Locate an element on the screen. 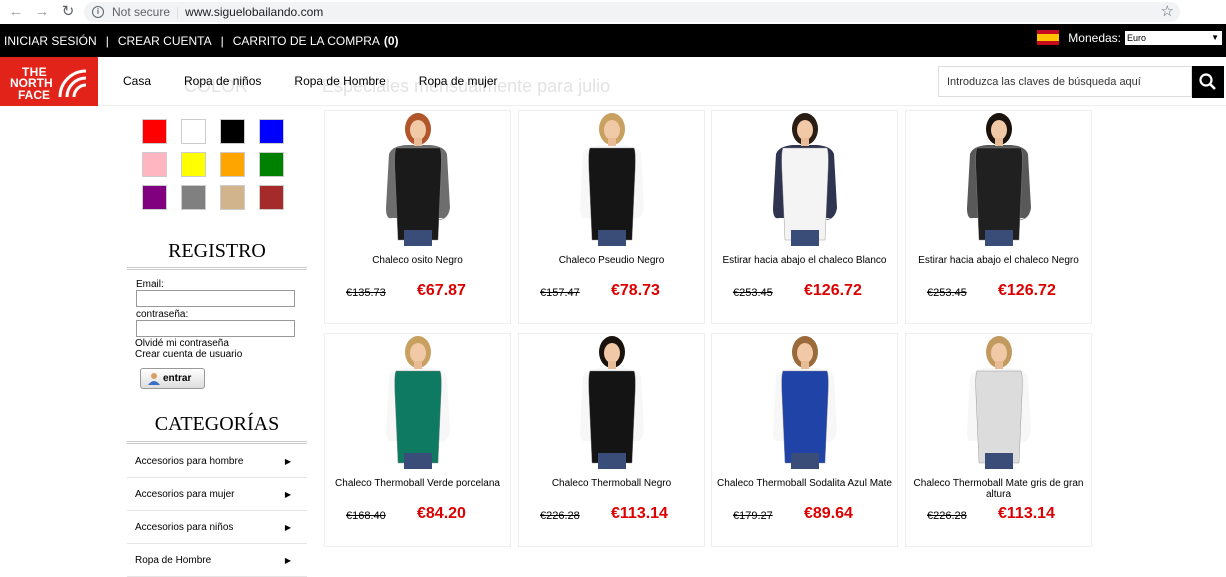 The height and width of the screenshot is (577, 1226). password-field is located at coordinates (215, 328).